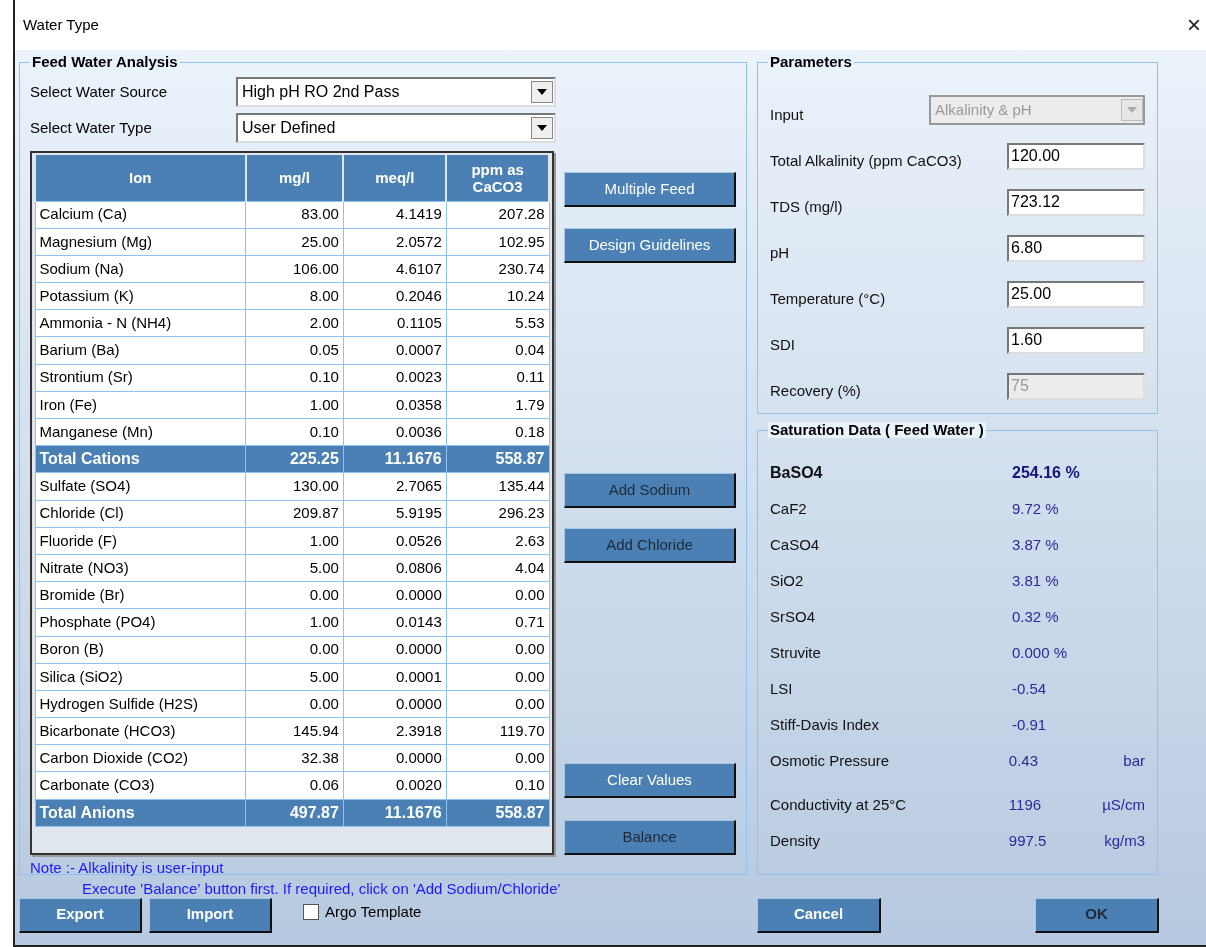 The width and height of the screenshot is (1206, 947). Describe the element at coordinates (497, 215) in the screenshot. I see `table-cell: 207.28` at that location.